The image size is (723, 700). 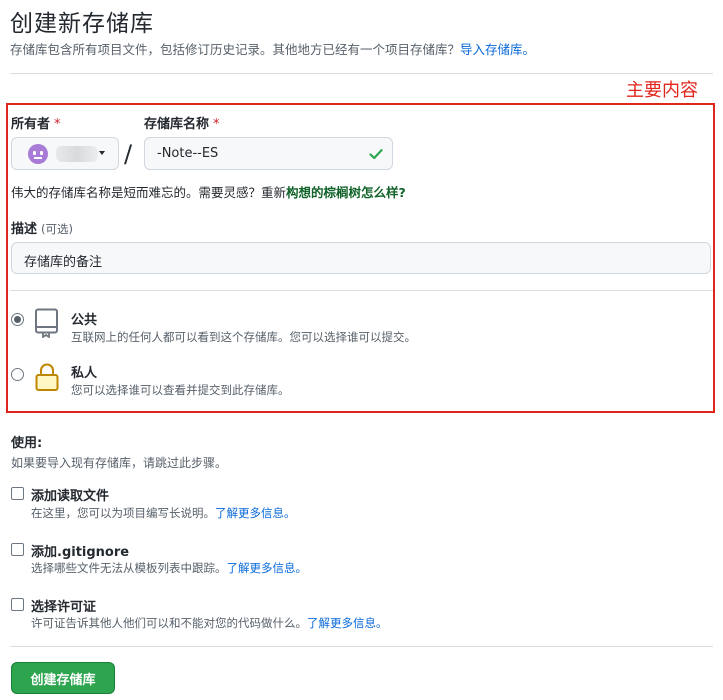 I want to click on footer-divider, so click(x=361, y=646).